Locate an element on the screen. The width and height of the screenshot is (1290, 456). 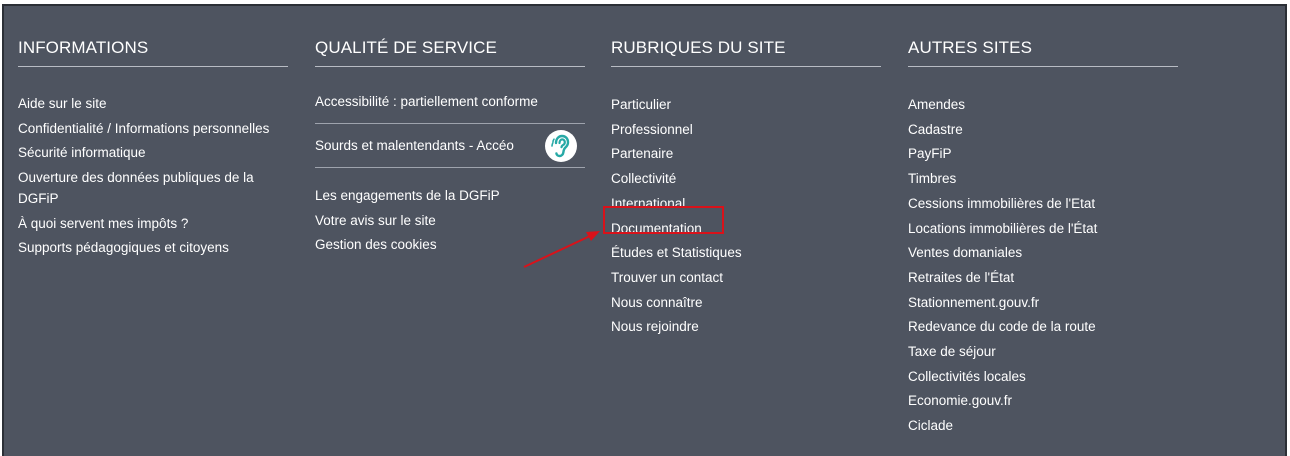
link-particulier: Particulier is located at coordinates (641, 104).